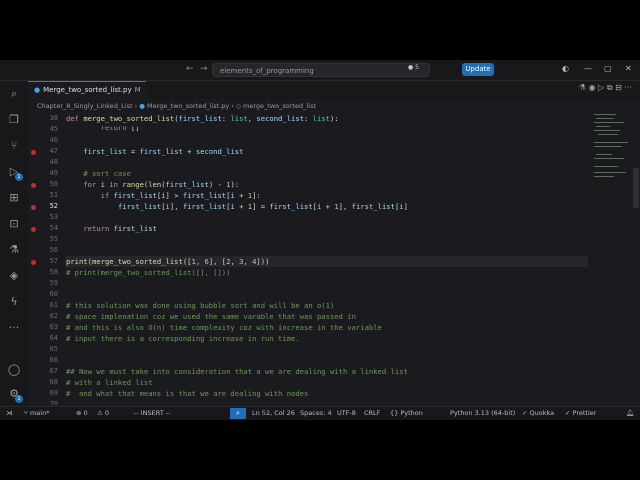 The image size is (640, 480). Describe the element at coordinates (14, 370) in the screenshot. I see `account-icon: ◯` at that location.